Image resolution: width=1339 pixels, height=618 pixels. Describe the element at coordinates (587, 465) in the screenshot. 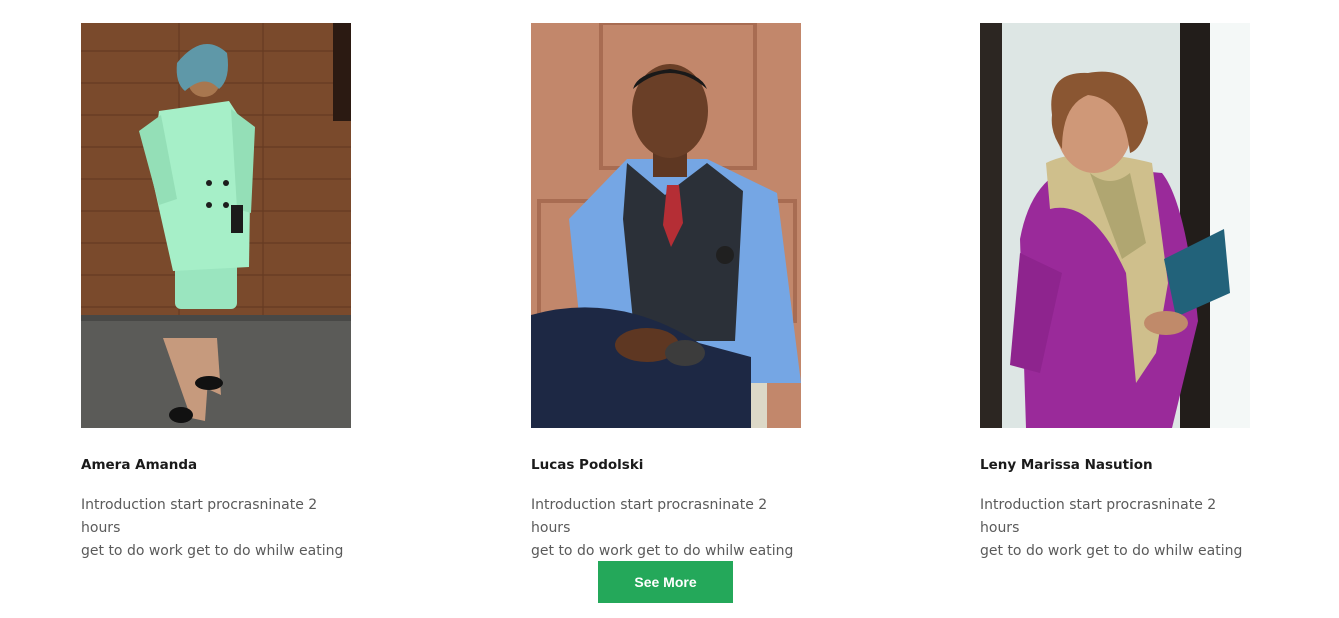

I see `team-member-name: Lucas Podolski` at that location.